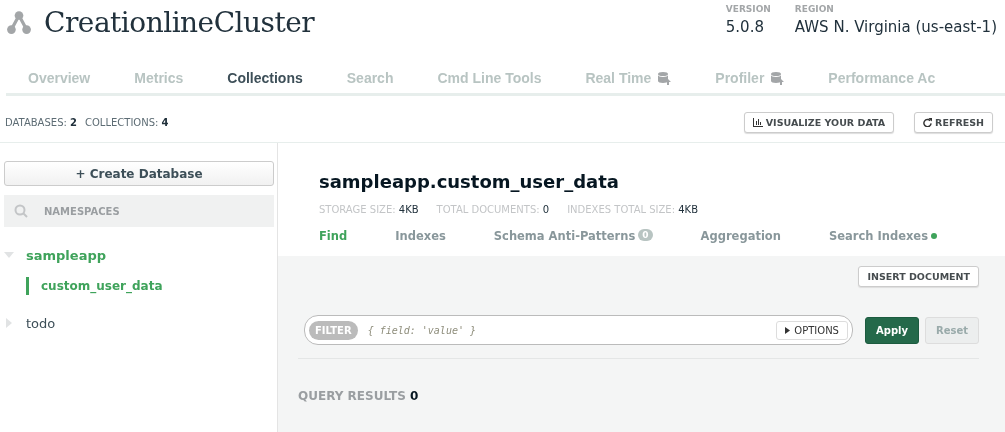 This screenshot has width=1005, height=432. What do you see at coordinates (9, 255) in the screenshot?
I see `caret-down-icon` at bounding box center [9, 255].